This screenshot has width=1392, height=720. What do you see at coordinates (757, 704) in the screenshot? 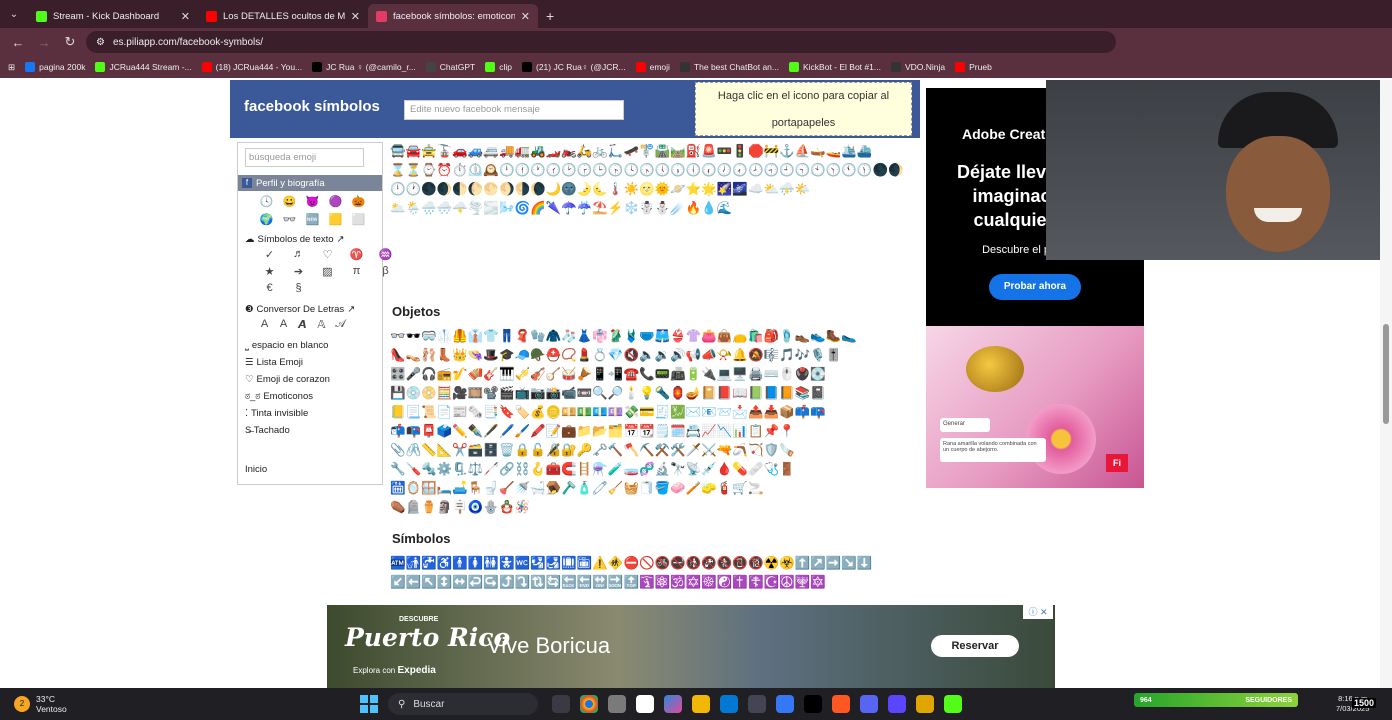
I see `store-icon` at bounding box center [757, 704].